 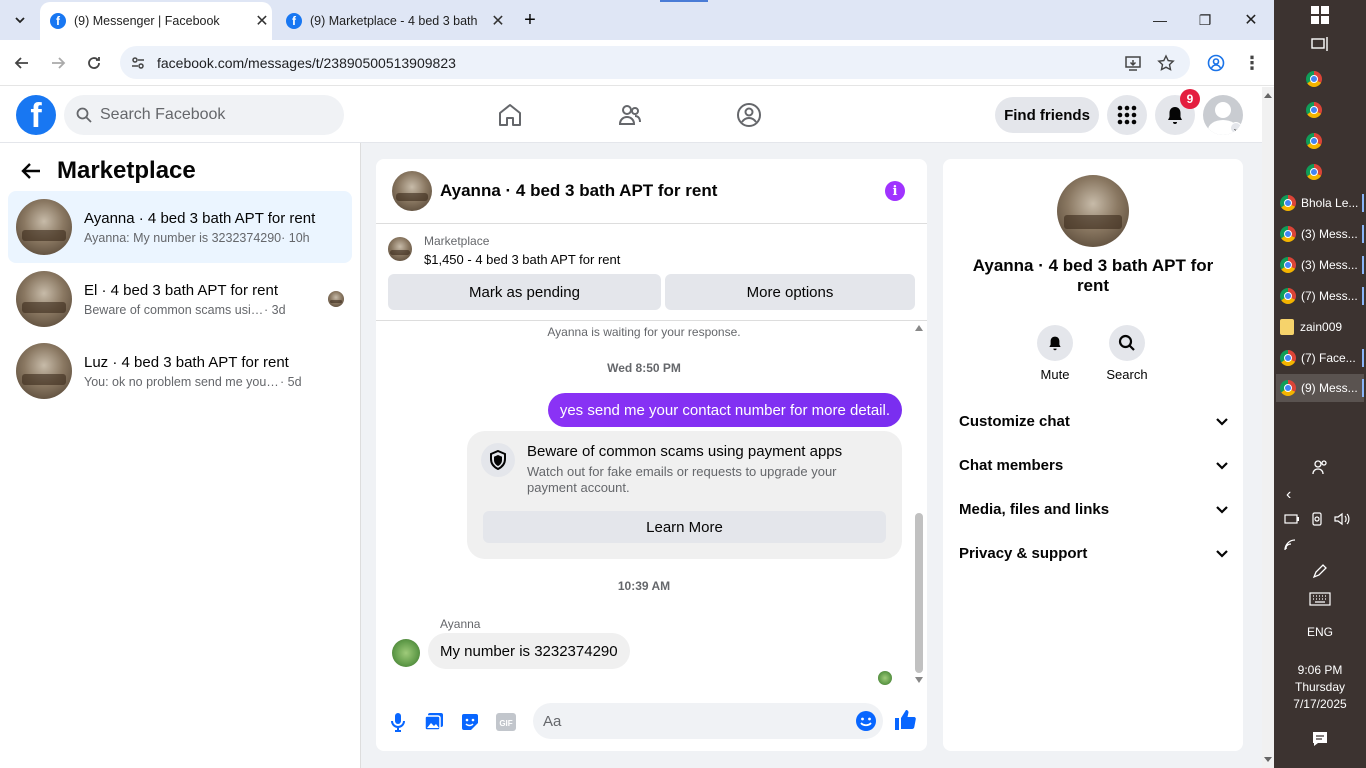 What do you see at coordinates (1094, 465) in the screenshot?
I see `chat-members-row: Chat members` at bounding box center [1094, 465].